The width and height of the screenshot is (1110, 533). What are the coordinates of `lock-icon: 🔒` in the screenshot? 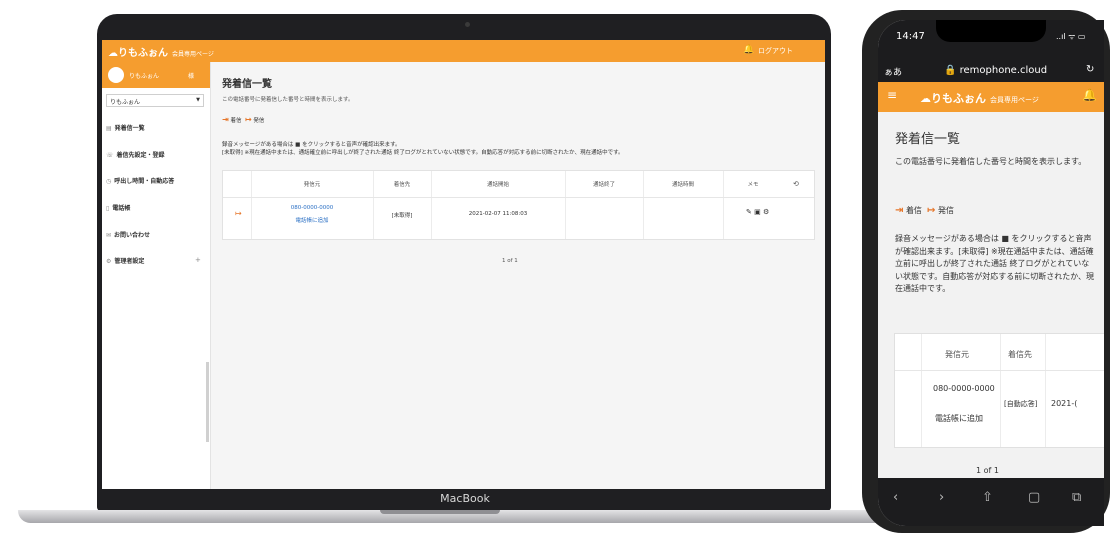 It's located at (950, 70).